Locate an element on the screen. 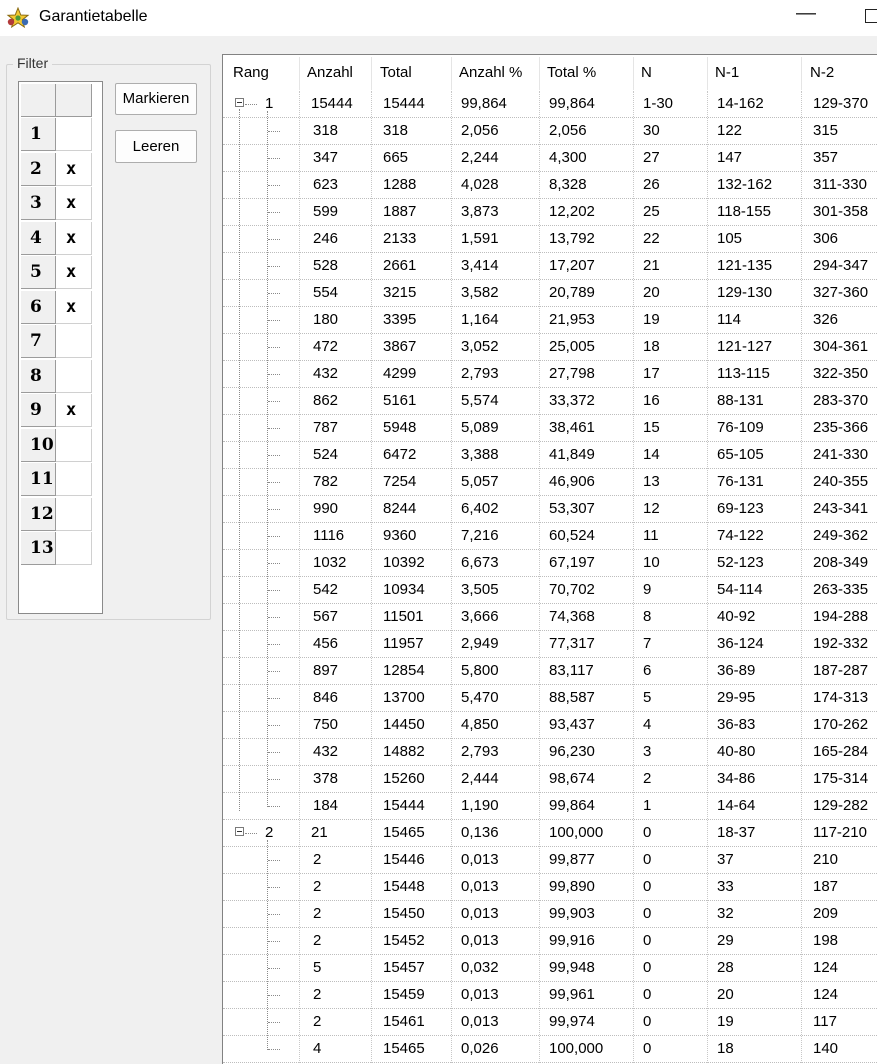 This screenshot has height=1064, width=877. table-cell: 241-330 is located at coordinates (841, 454).